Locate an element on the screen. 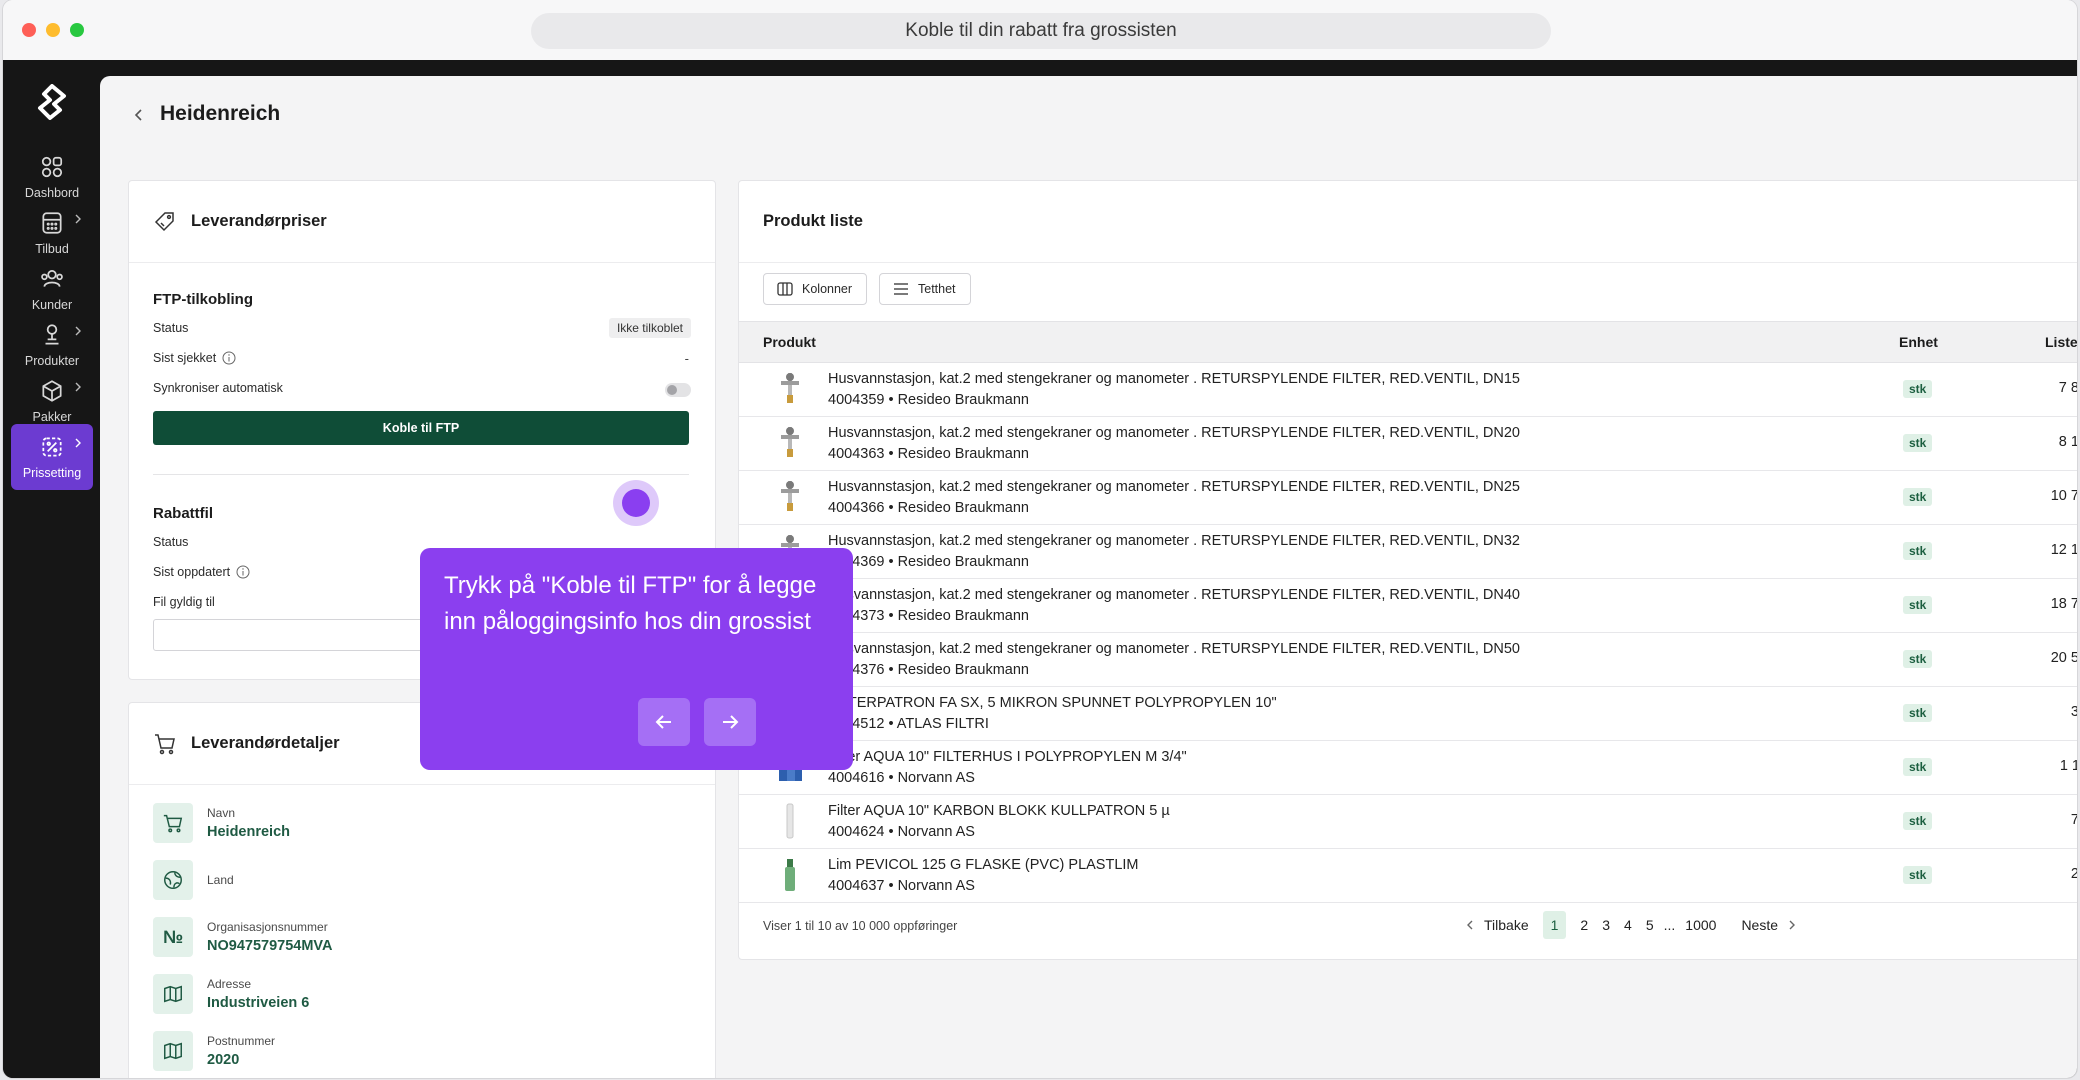  sist-sjekket-row: Sist sjekket is located at coordinates (194, 358).